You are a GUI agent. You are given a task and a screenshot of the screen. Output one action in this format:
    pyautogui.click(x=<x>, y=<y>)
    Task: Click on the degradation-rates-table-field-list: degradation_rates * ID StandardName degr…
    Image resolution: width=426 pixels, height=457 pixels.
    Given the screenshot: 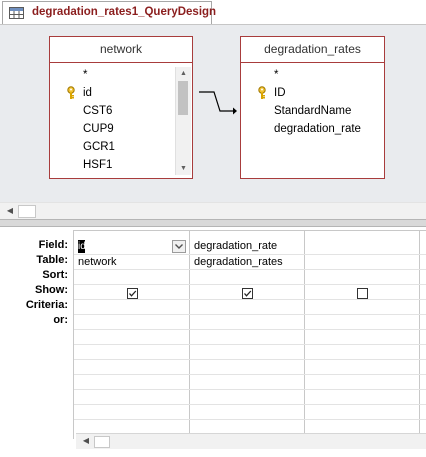 What is the action you would take?
    pyautogui.click(x=312, y=107)
    